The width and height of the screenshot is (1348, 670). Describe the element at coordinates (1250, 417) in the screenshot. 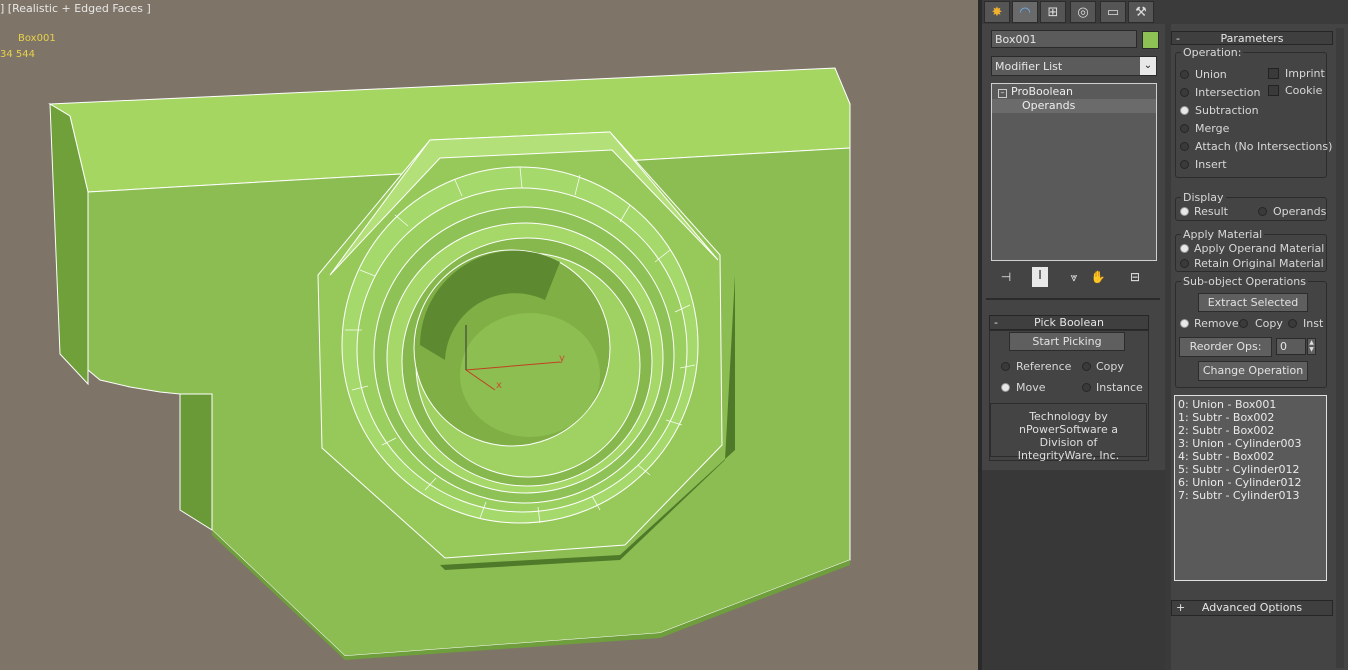

I see `list-item: 1: Subtr - Box002` at that location.